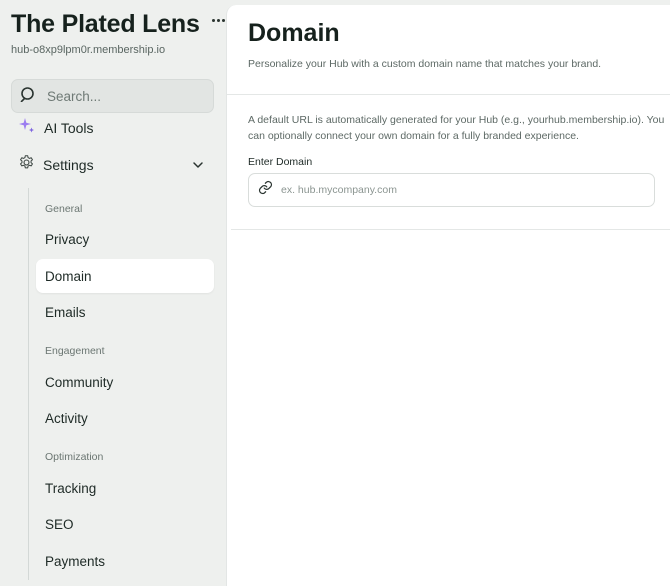 The width and height of the screenshot is (670, 586). I want to click on sidebar-item-settings: Settings, so click(113, 165).